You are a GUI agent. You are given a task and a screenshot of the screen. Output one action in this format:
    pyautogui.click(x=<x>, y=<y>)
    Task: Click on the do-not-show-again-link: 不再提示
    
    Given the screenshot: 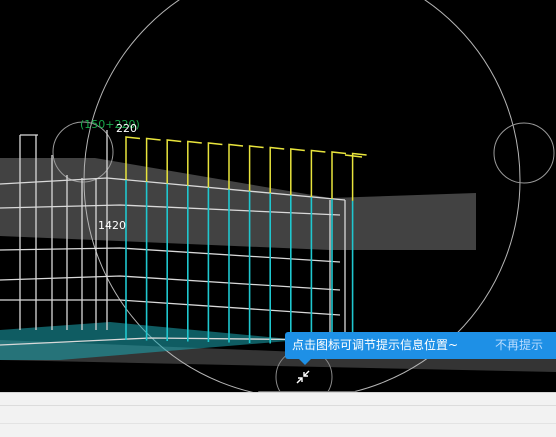 What is the action you would take?
    pyautogui.click(x=519, y=345)
    